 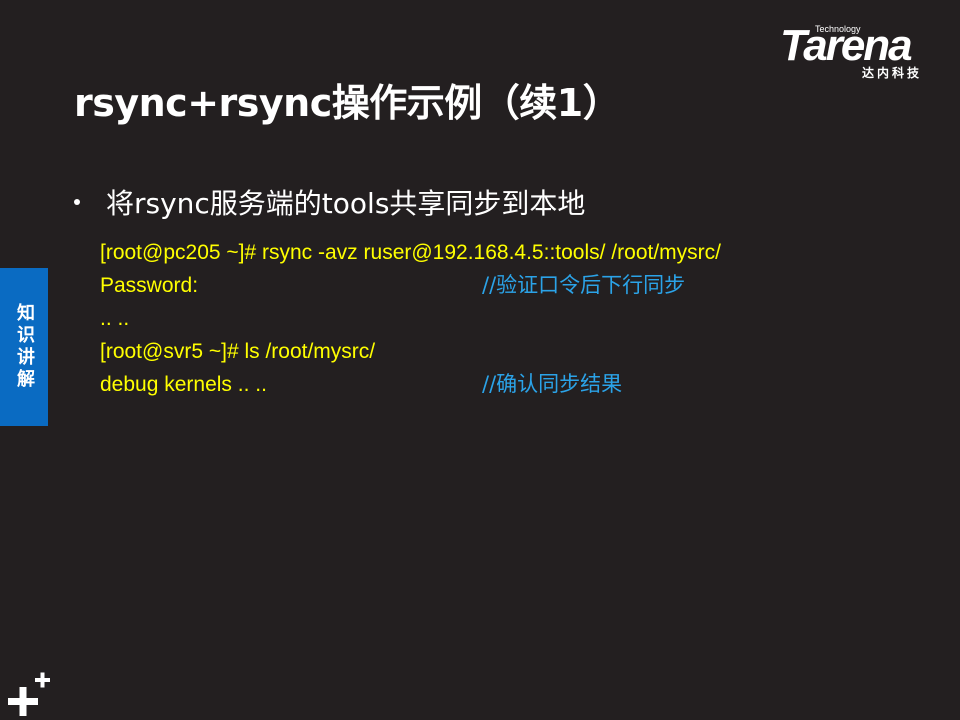 I want to click on code-line: .. .., so click(x=410, y=318).